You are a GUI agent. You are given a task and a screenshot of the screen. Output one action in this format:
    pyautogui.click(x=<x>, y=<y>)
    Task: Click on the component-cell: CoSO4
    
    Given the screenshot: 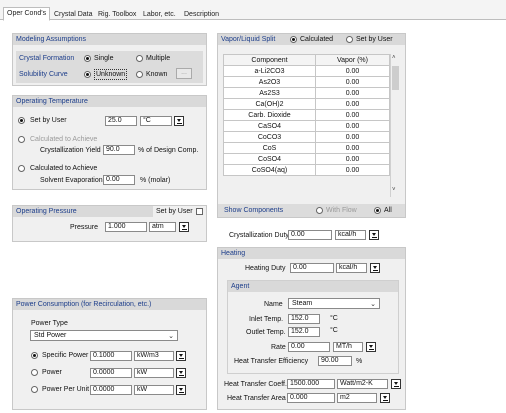 What is the action you would take?
    pyautogui.click(x=269, y=159)
    